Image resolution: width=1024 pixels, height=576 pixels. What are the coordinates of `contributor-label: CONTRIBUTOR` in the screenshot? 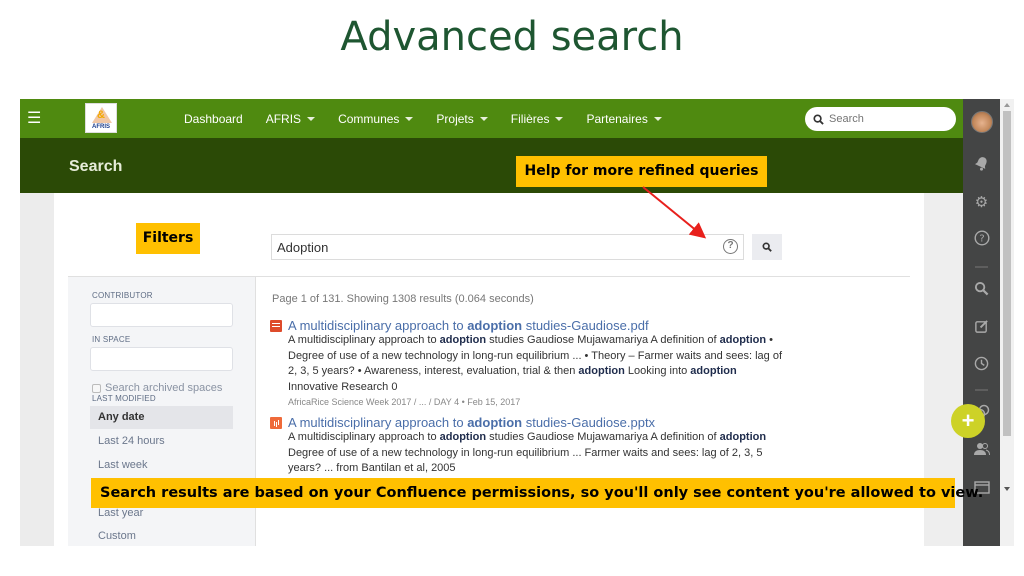 It's located at (122, 295).